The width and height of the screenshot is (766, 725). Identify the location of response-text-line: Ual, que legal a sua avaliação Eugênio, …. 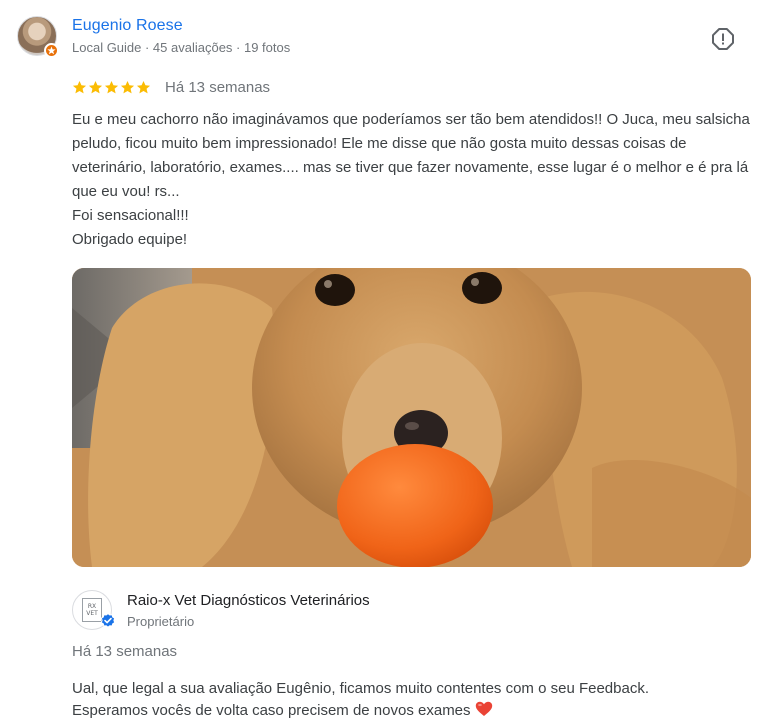
(361, 688).